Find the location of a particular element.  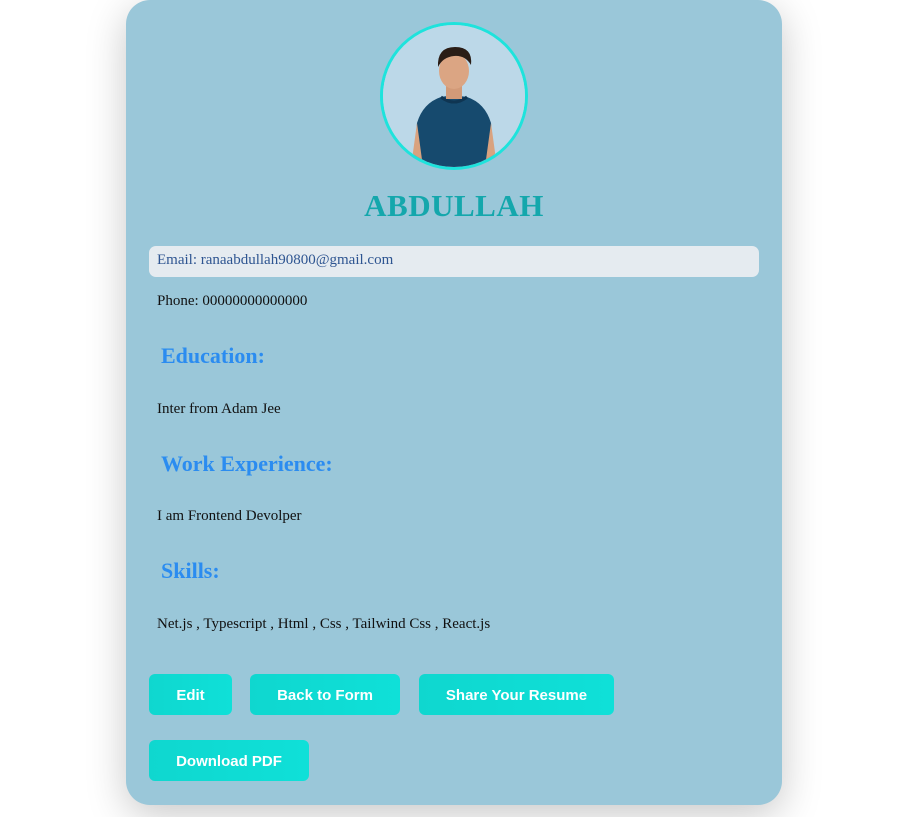

download-pdf-button: Download PDF is located at coordinates (229, 760).